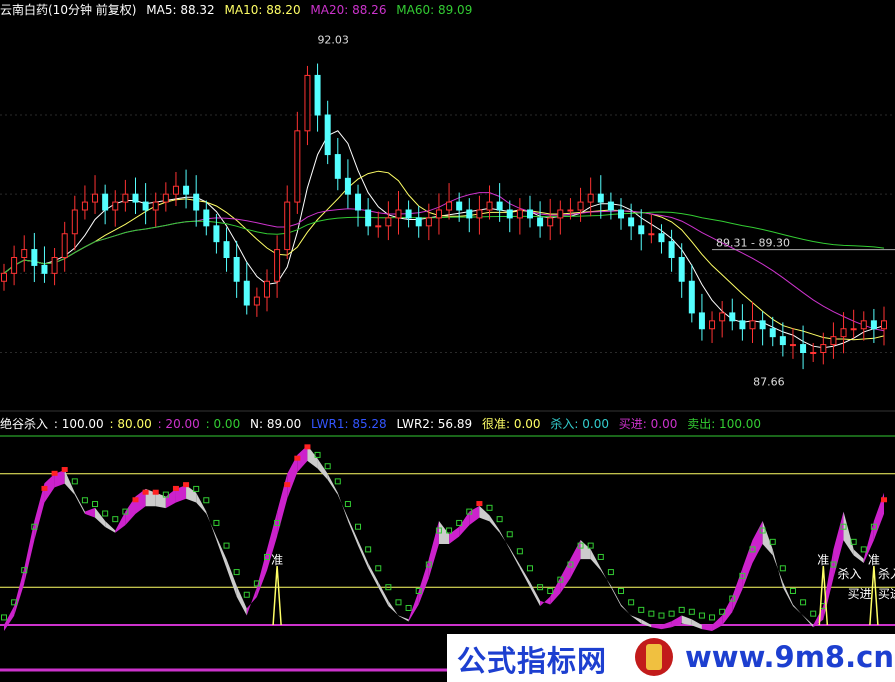 The height and width of the screenshot is (682, 895). What do you see at coordinates (648, 424) in the screenshot?
I see `mai-jin-value: 买进: 0.00` at bounding box center [648, 424].